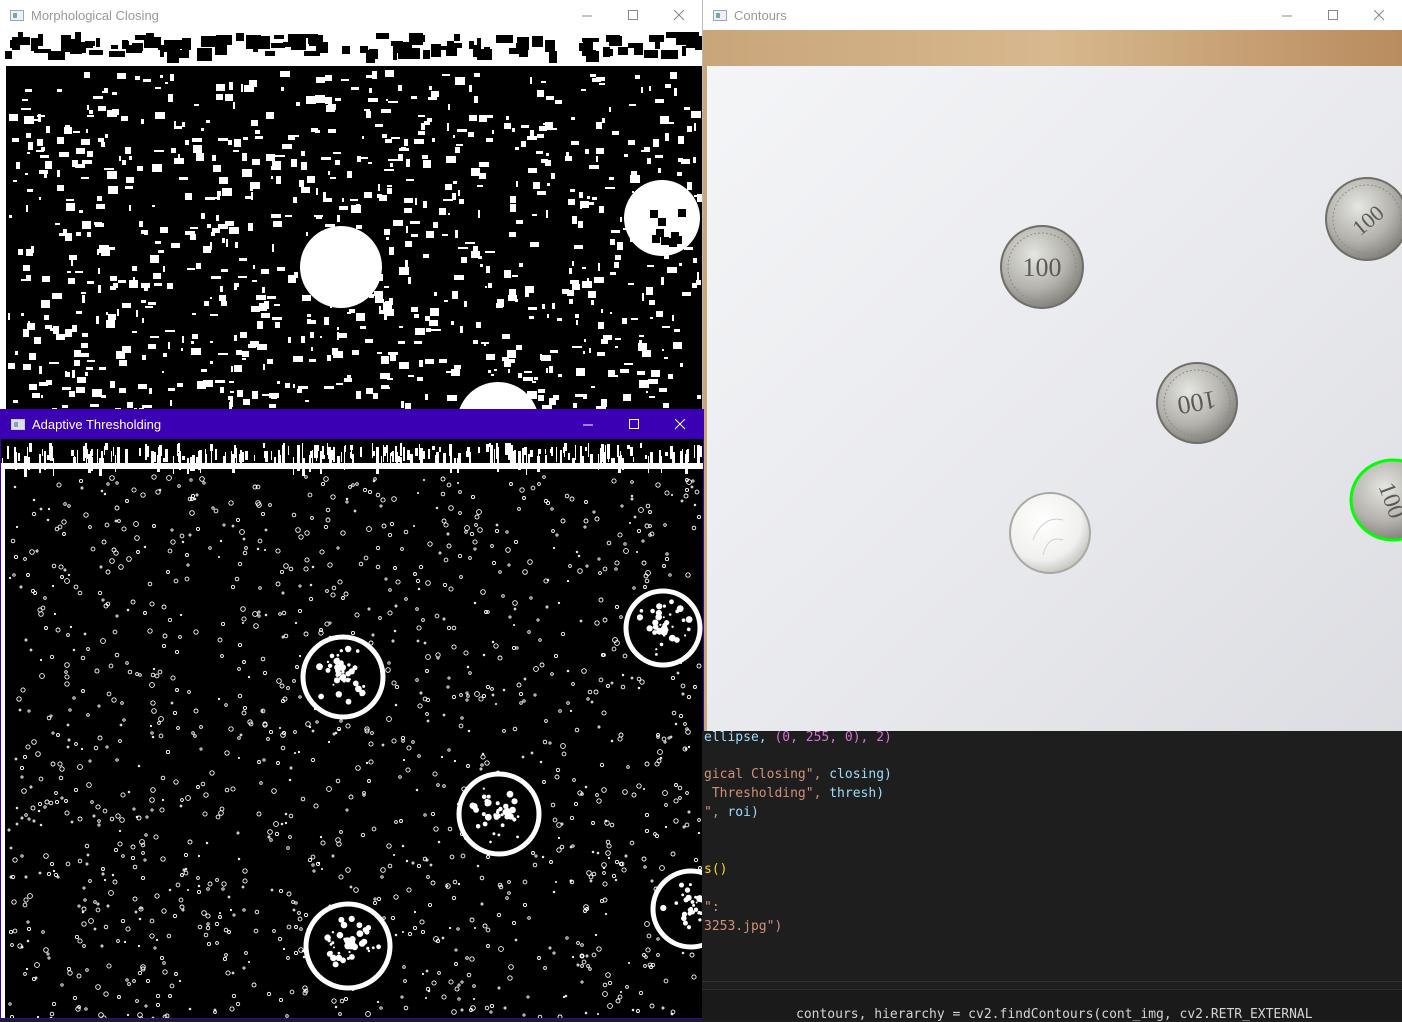 The height and width of the screenshot is (1022, 1402). Describe the element at coordinates (760, 15) in the screenshot. I see `window-title: Contours` at that location.